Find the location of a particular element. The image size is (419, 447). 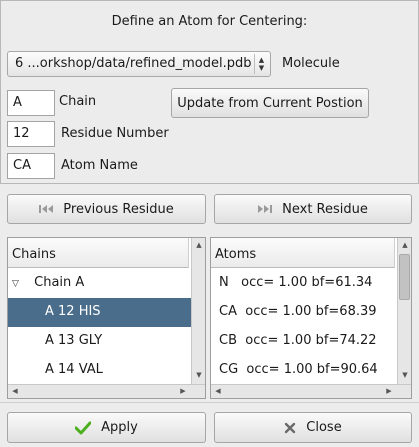

atom-row: N occ= 1.00 bf=61.34 is located at coordinates (304, 283).